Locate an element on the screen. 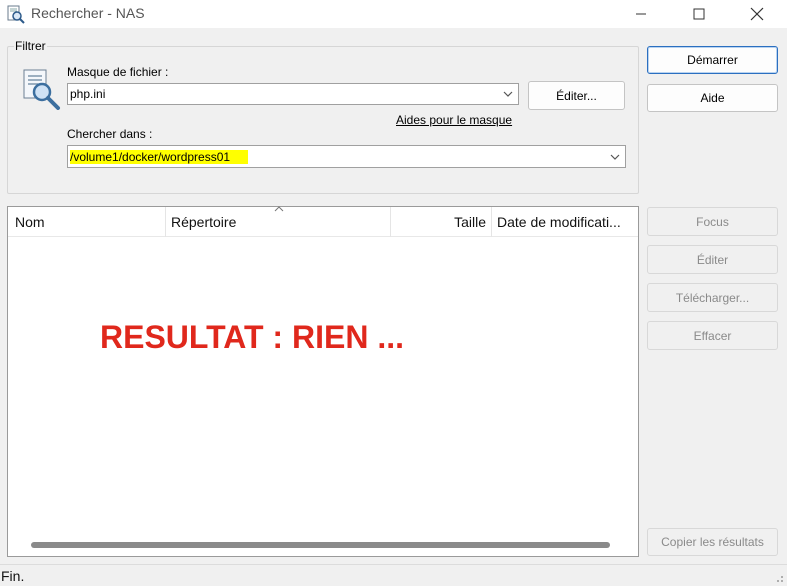 The width and height of the screenshot is (787, 586). delete-button: Effacer is located at coordinates (712, 335).